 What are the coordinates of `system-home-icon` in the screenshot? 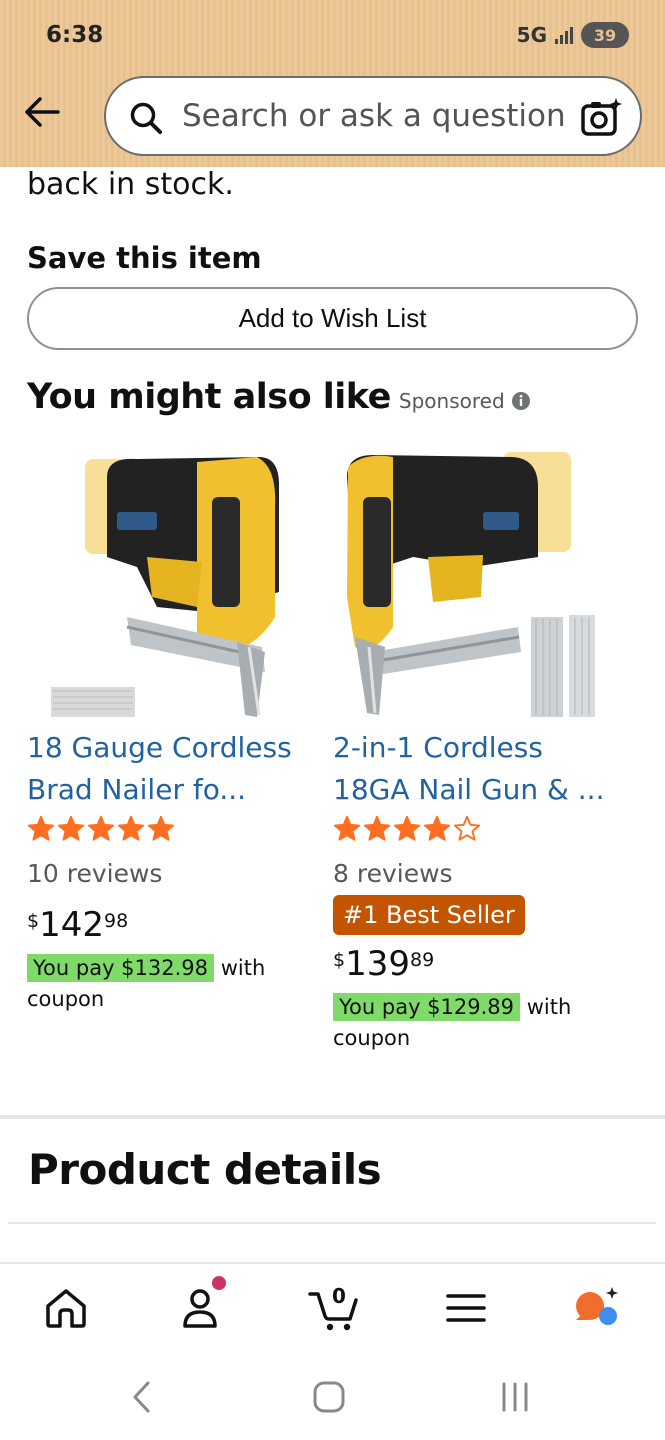 It's located at (329, 1397).